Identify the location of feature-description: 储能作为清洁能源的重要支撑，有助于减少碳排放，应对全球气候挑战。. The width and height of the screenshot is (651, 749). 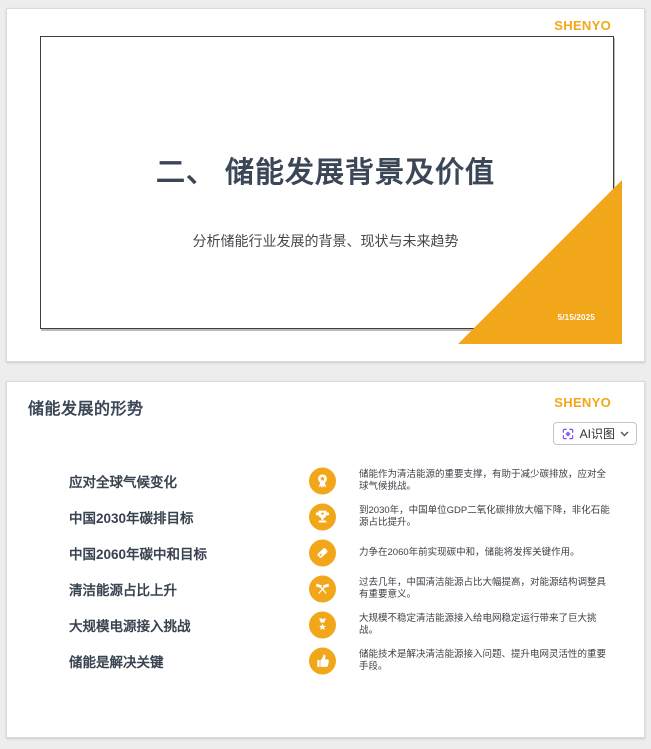
(483, 480).